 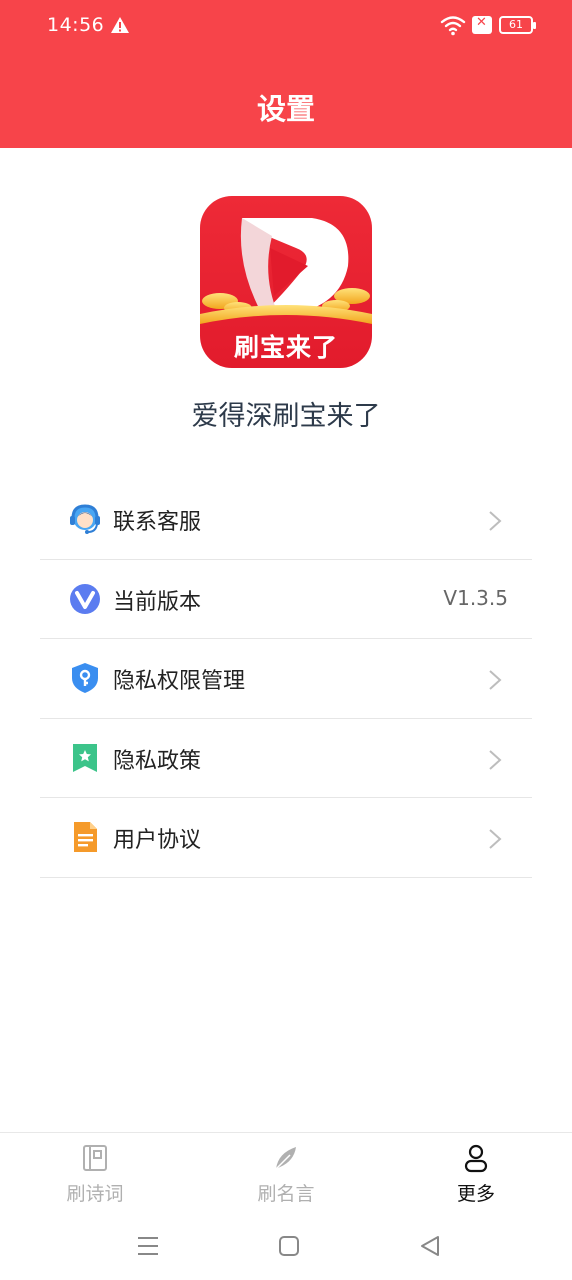 I want to click on privacy-shield-icon, so click(x=85, y=678).